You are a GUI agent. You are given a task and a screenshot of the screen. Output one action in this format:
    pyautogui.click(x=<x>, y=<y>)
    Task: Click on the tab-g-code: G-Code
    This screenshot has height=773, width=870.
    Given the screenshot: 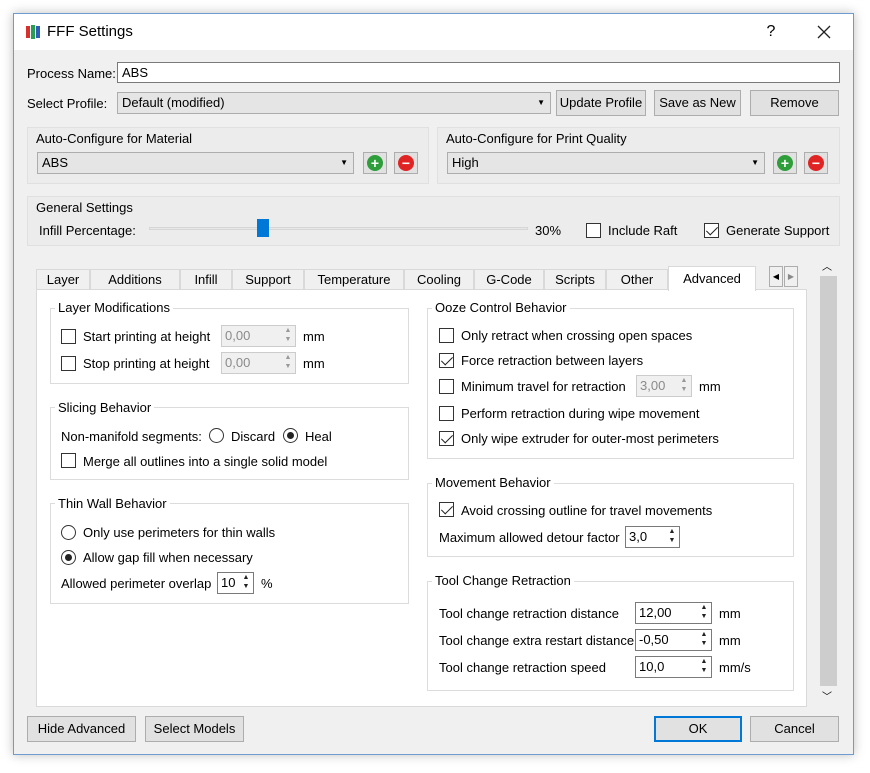 What is the action you would take?
    pyautogui.click(x=509, y=279)
    